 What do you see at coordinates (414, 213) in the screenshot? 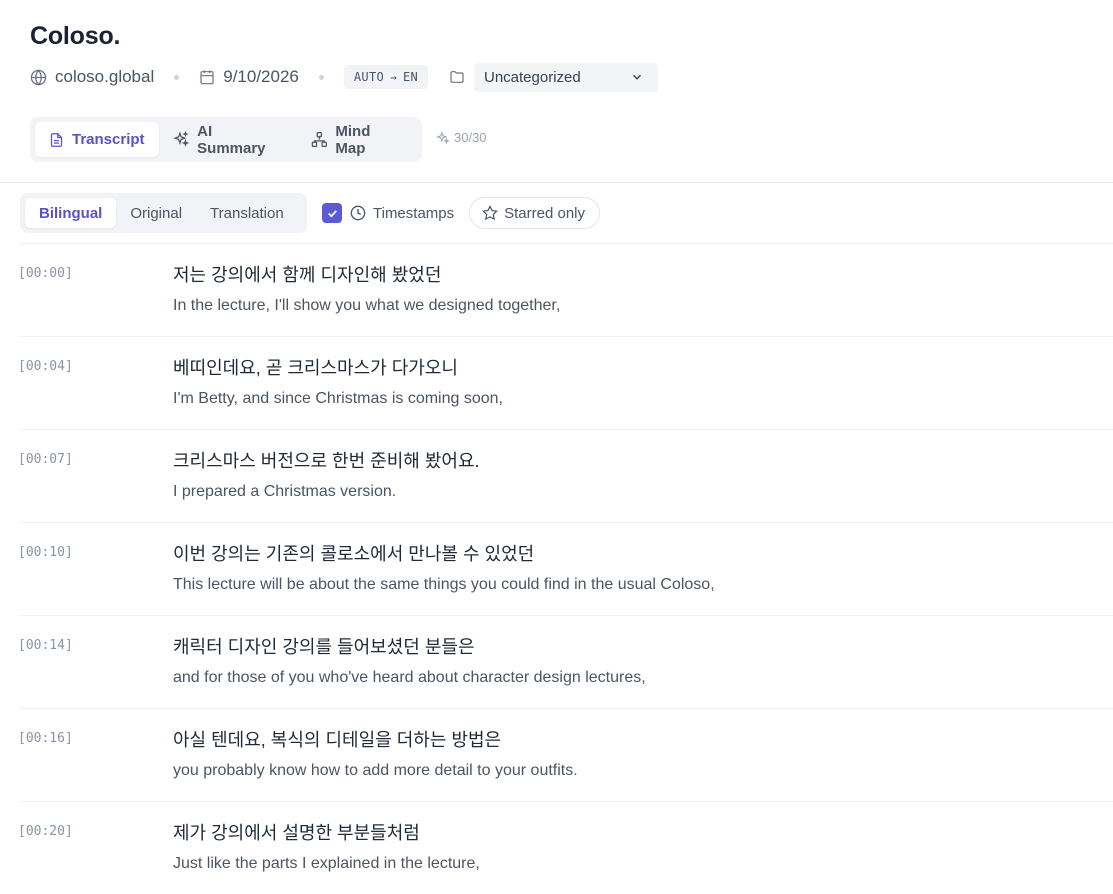
I see `timestamps-label: Timestamps` at bounding box center [414, 213].